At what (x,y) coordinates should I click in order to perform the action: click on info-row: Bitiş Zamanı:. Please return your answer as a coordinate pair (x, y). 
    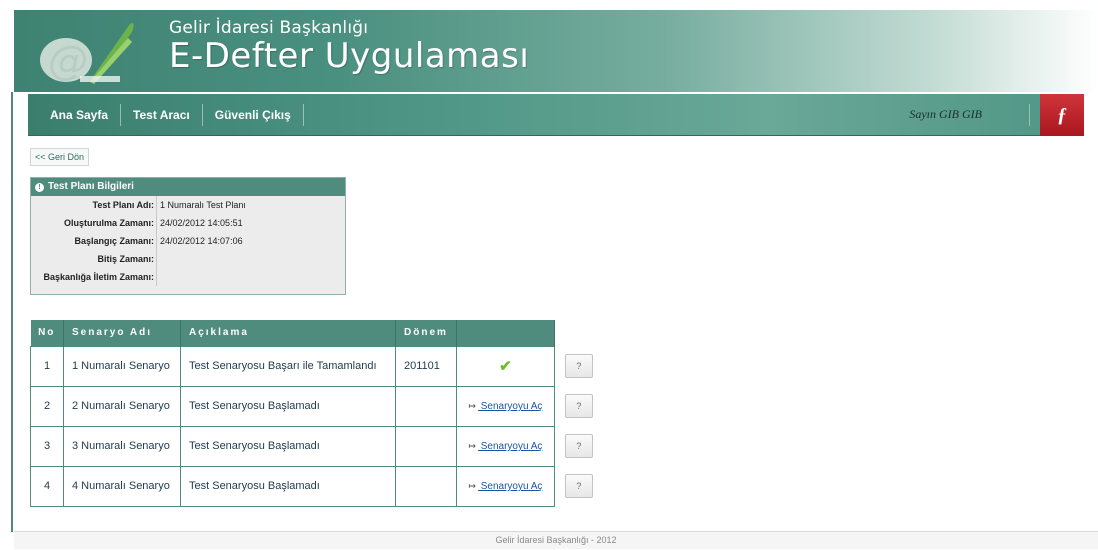
    Looking at the image, I should click on (188, 259).